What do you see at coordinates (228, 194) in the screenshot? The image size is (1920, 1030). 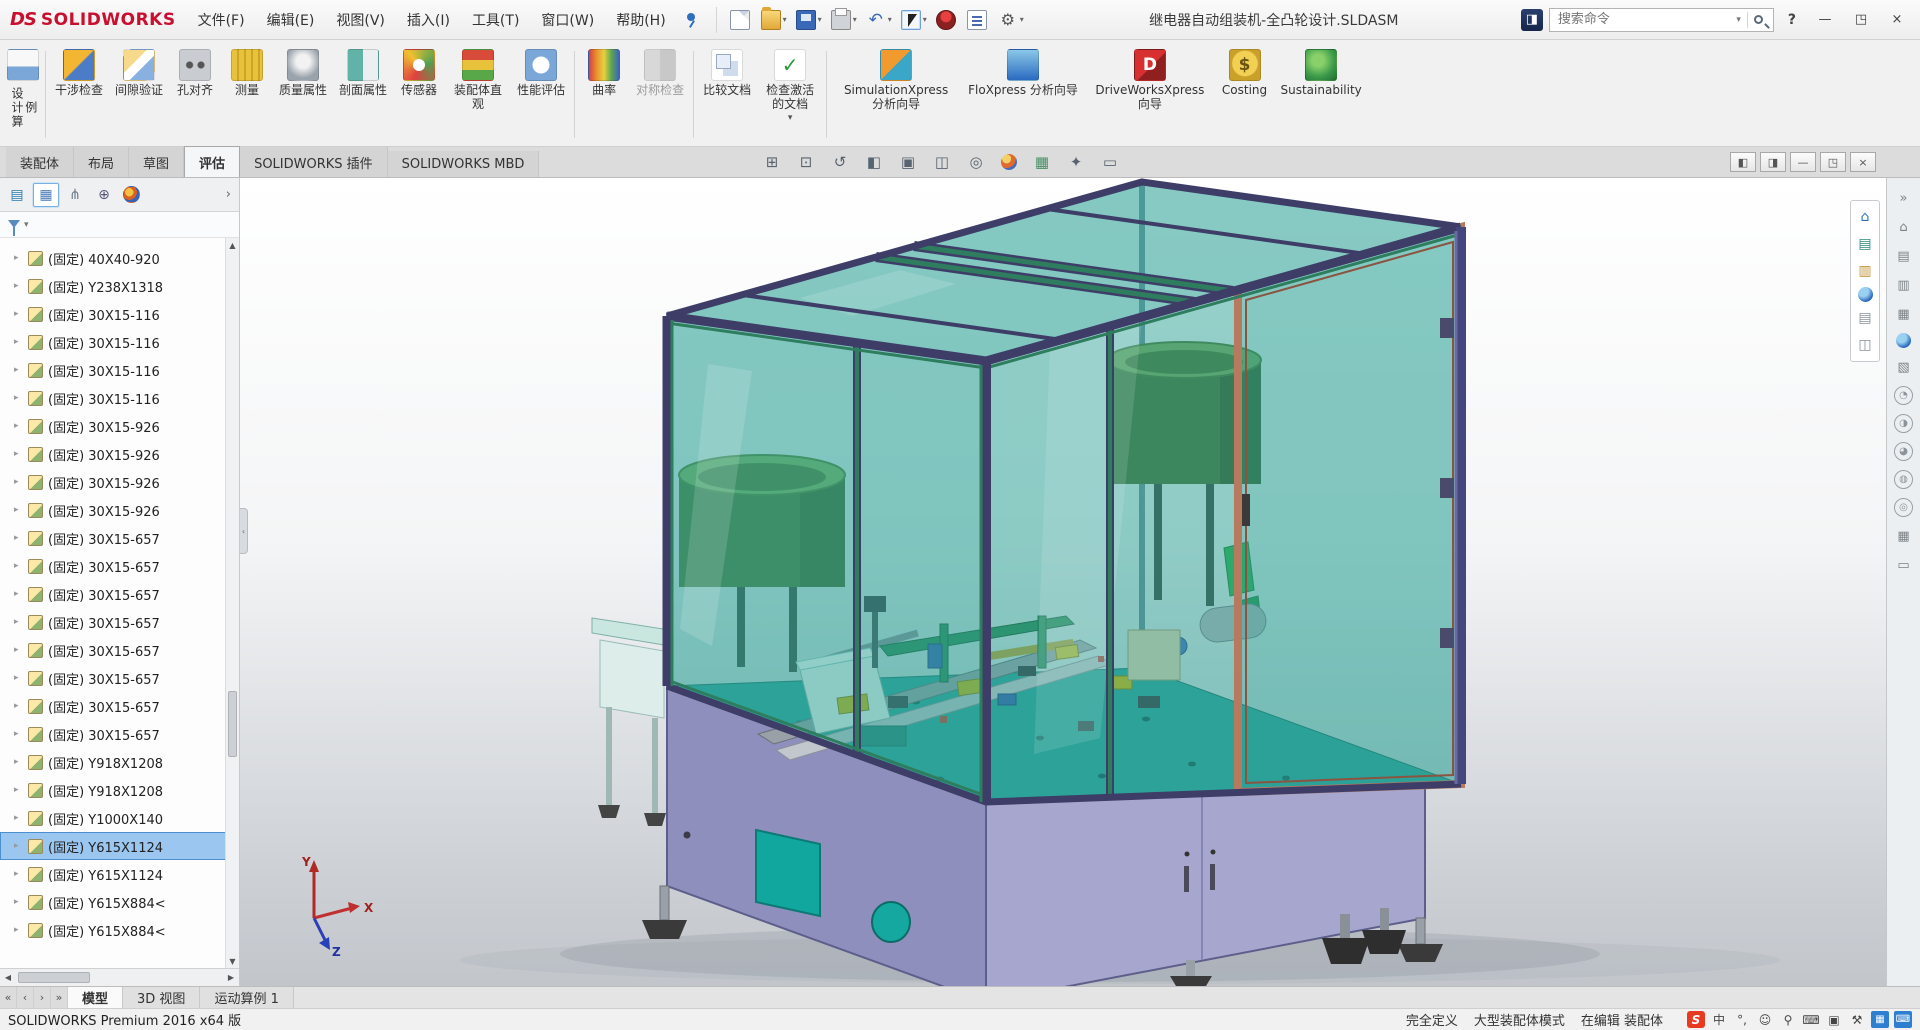 I see `panel-expand-icon: ›` at bounding box center [228, 194].